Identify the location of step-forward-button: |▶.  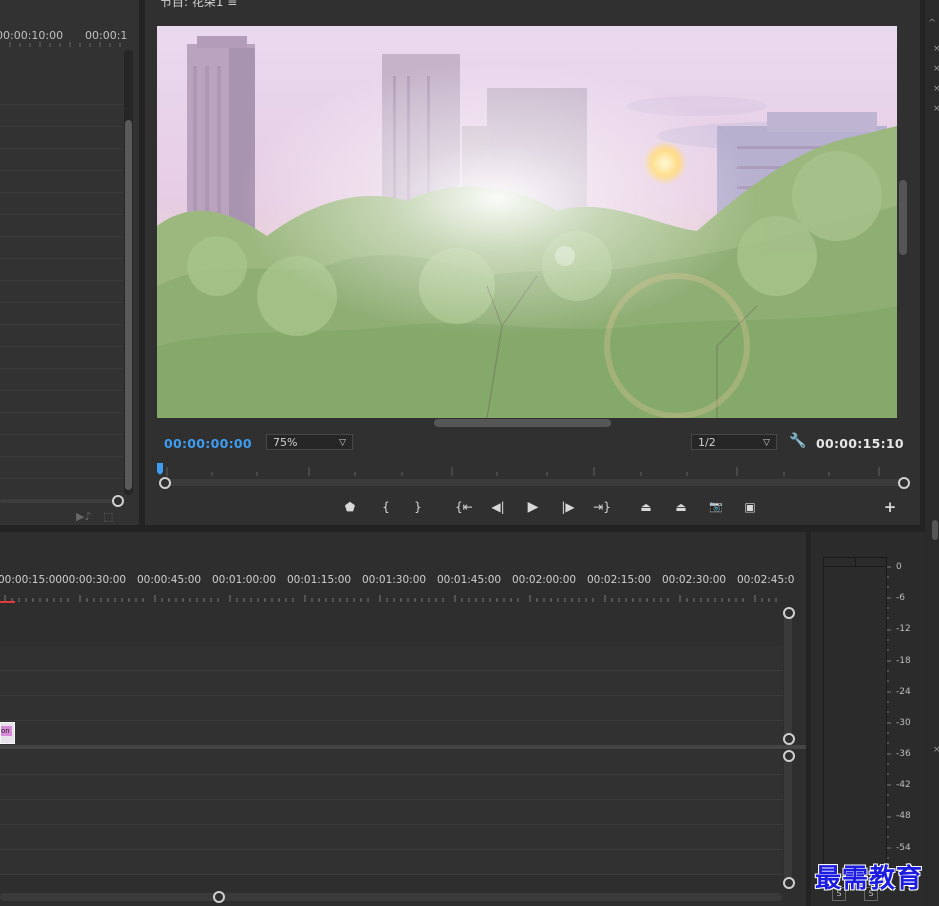
(568, 507).